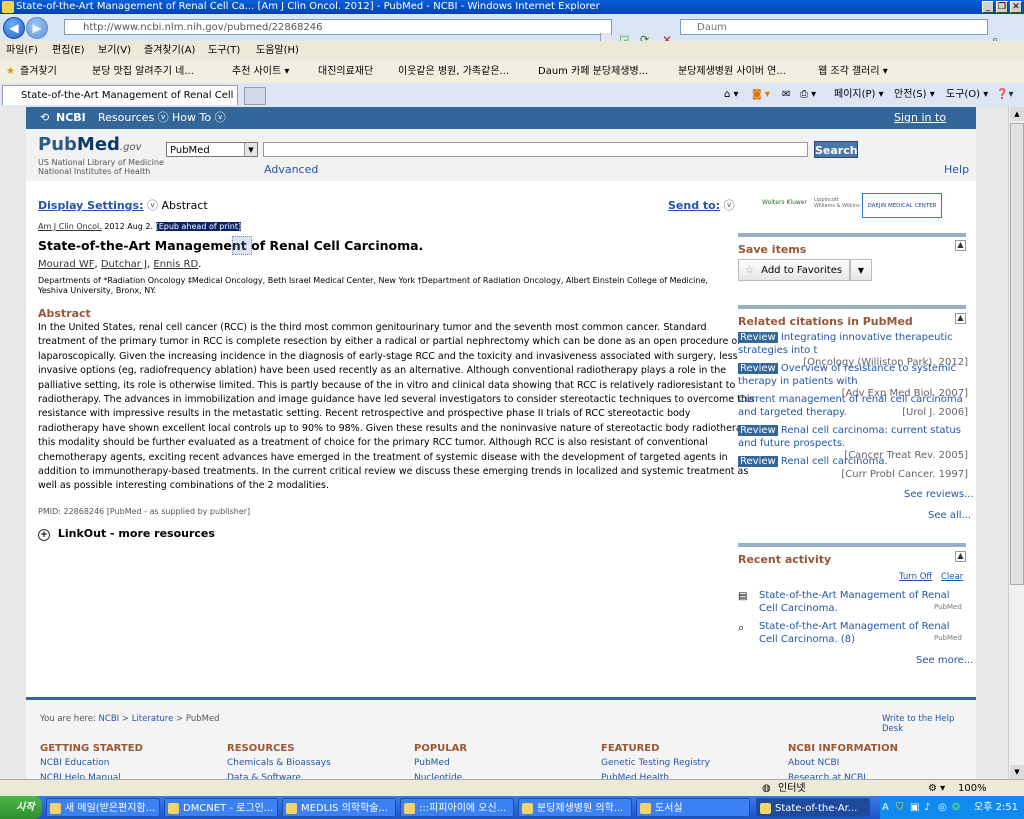 The image size is (1024, 819). I want to click on crumb-ncbi: NCBI, so click(109, 719).